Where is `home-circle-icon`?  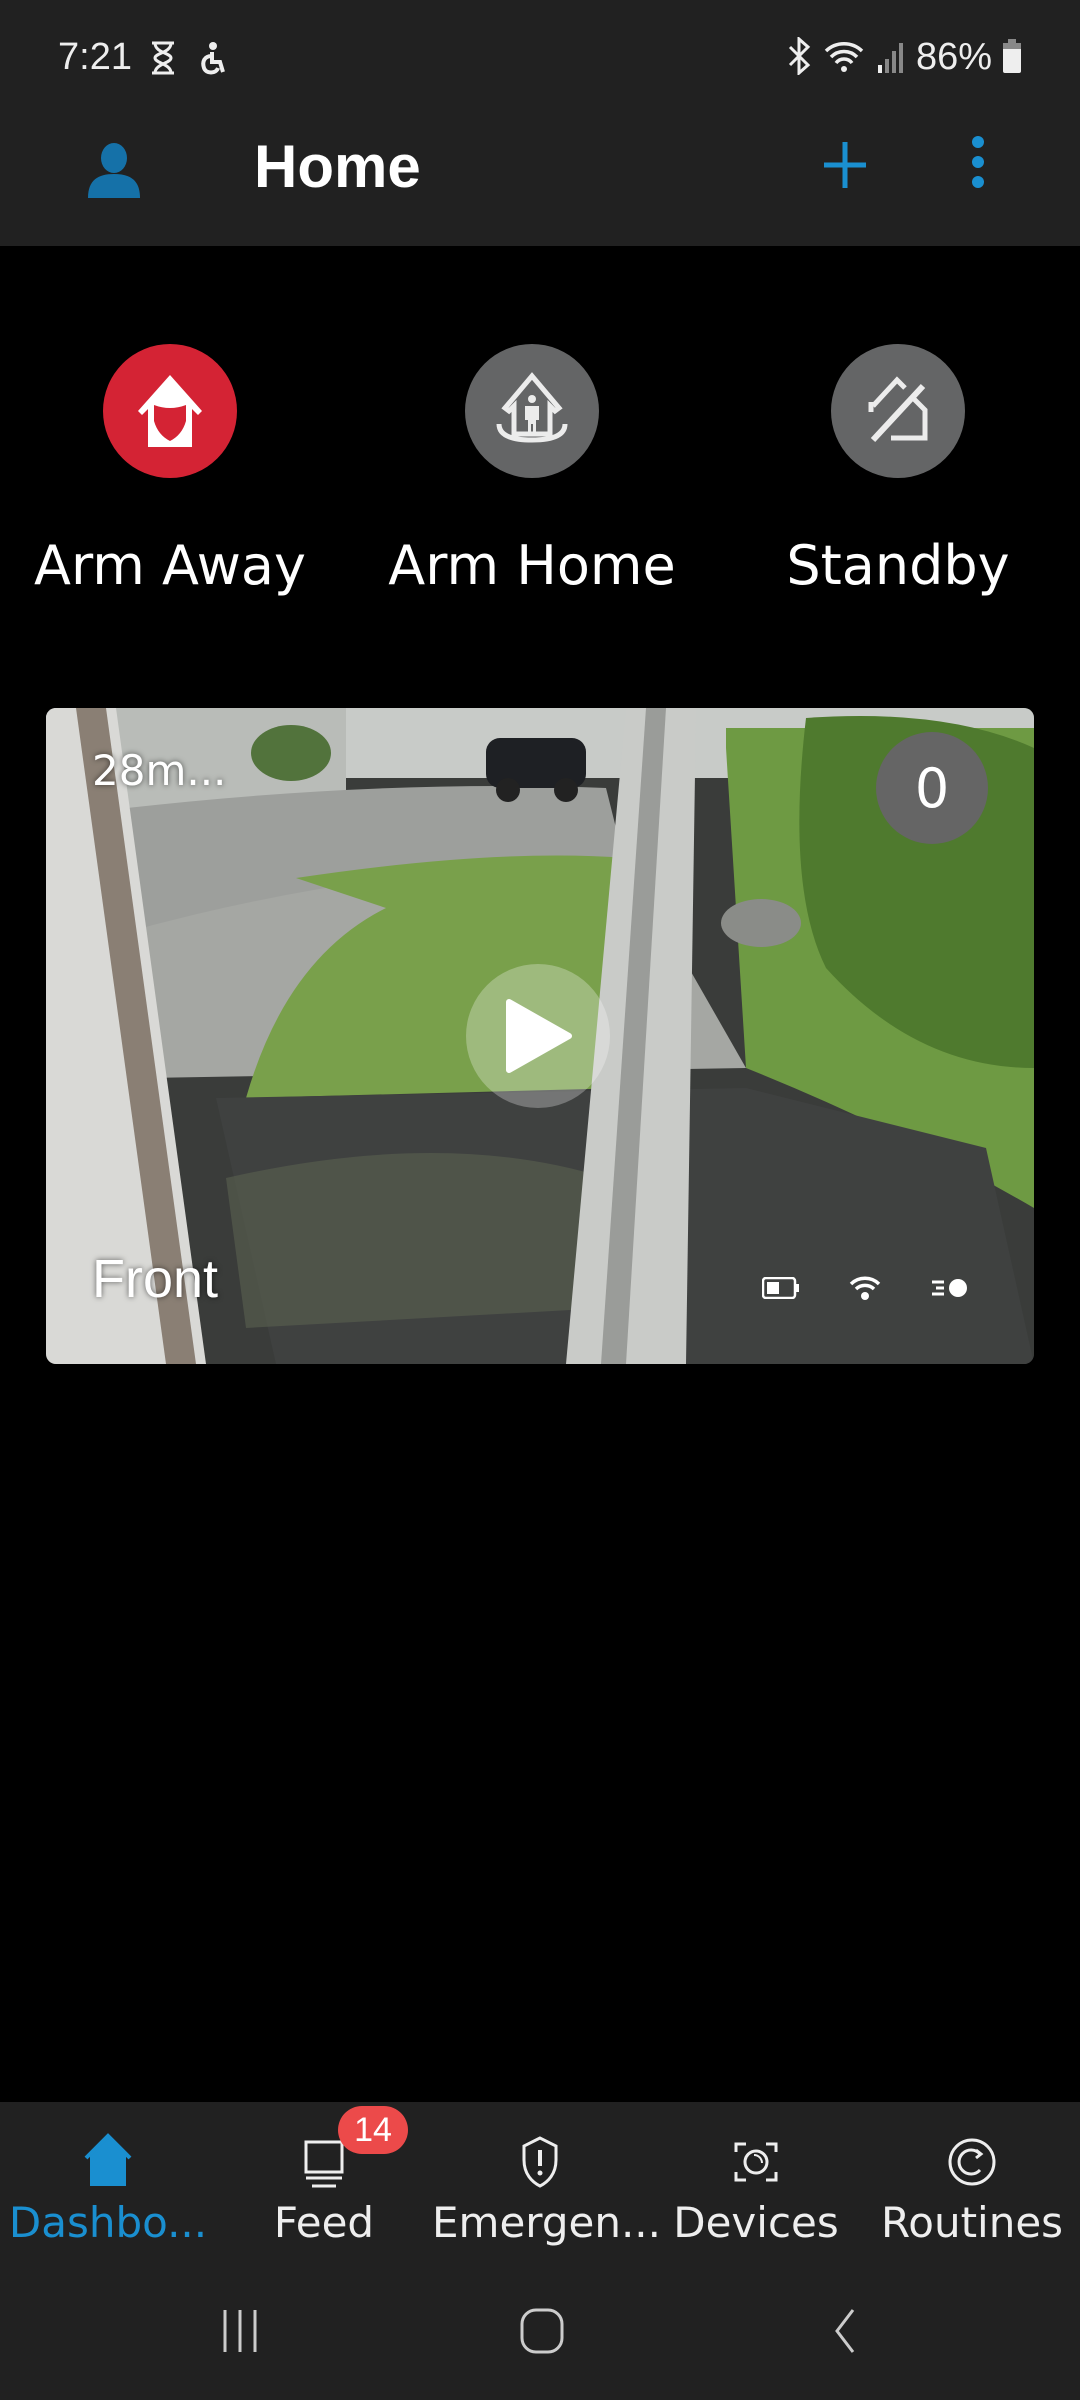 home-circle-icon is located at coordinates (542, 2331).